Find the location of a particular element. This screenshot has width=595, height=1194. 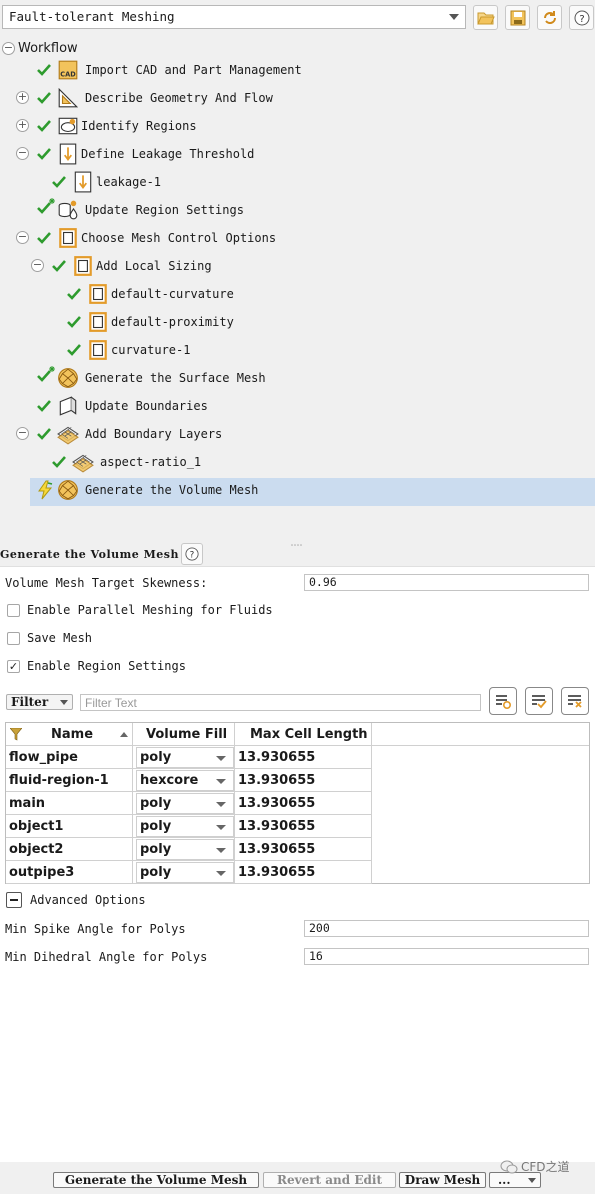

workflow-root: − Workflow is located at coordinates (40, 48).